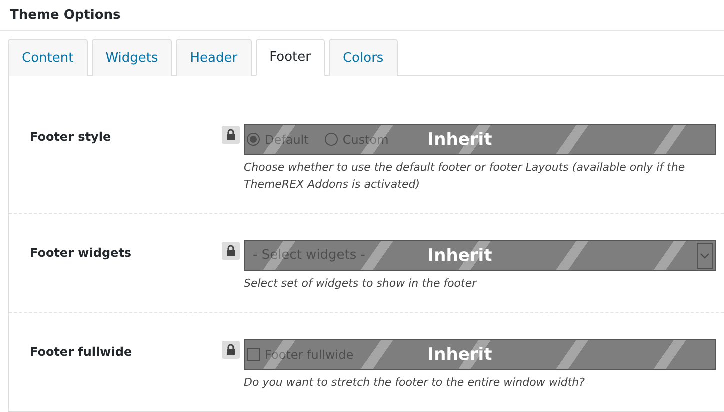  What do you see at coordinates (71, 137) in the screenshot?
I see `field-label: Footer style` at bounding box center [71, 137].